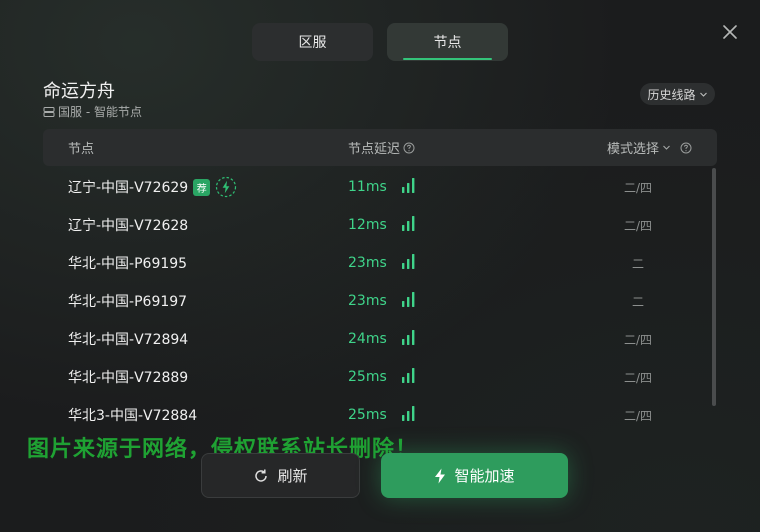 The image size is (760, 532). Describe the element at coordinates (484, 476) in the screenshot. I see `smart-accelerate-label: 智能加速` at that location.